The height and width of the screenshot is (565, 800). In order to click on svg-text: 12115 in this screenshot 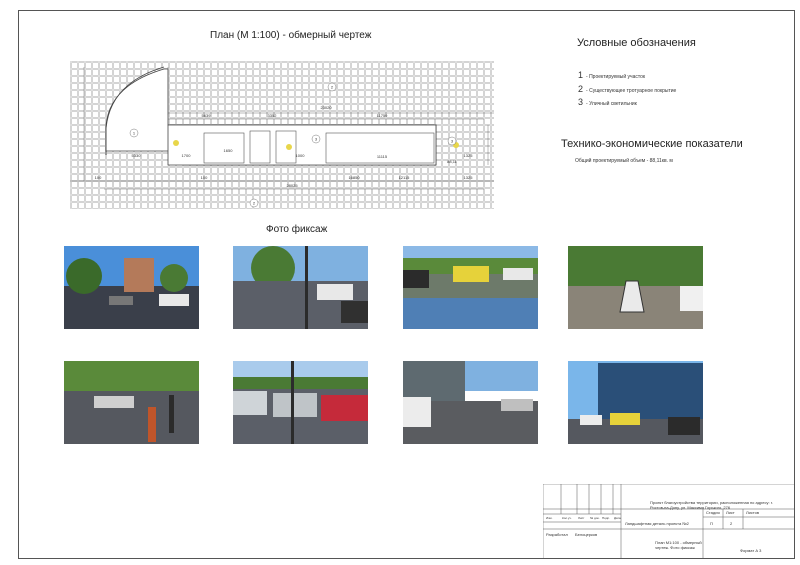, I will do `click(405, 177)`.